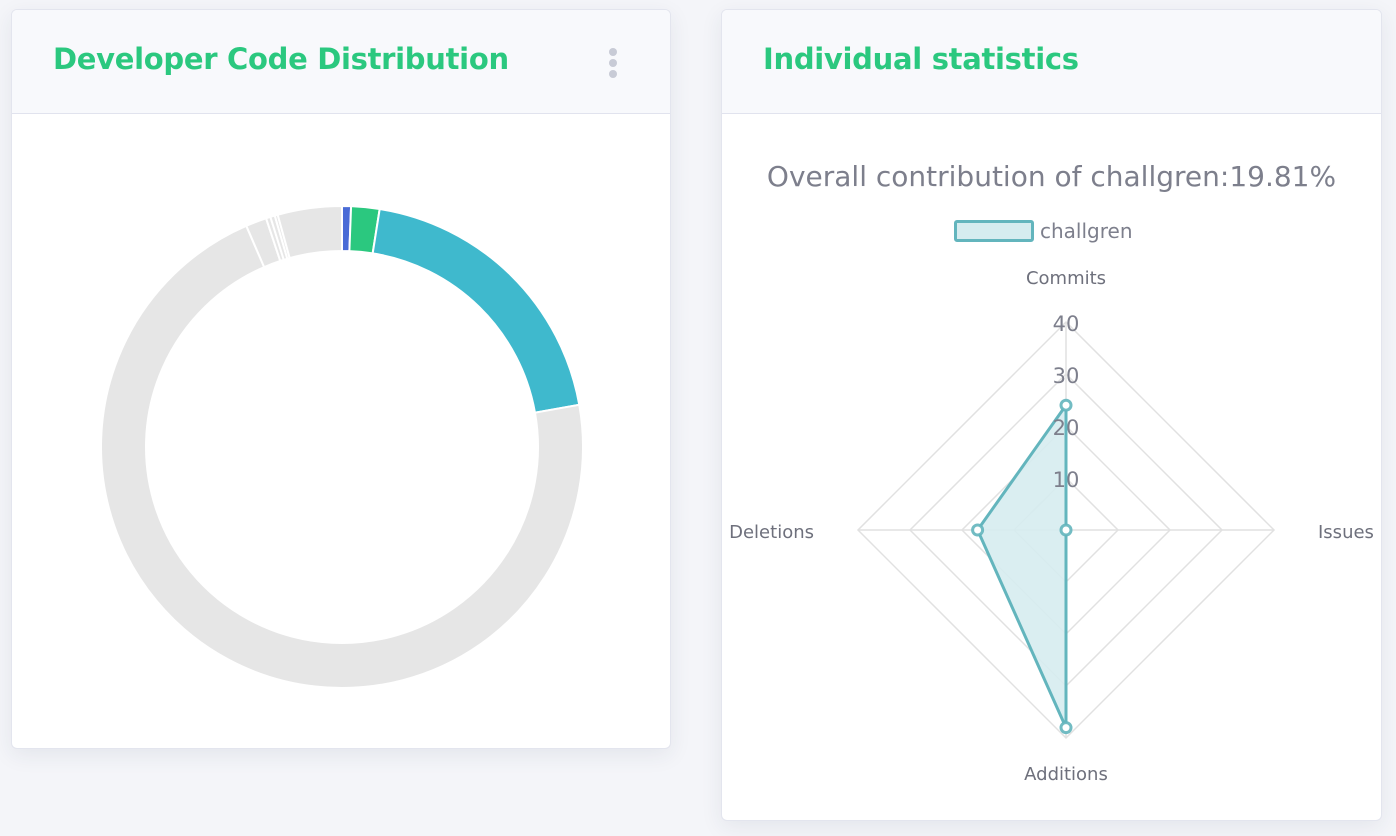 The height and width of the screenshot is (836, 1396). Describe the element at coordinates (613, 63) in the screenshot. I see `vertical-ellipsis-icon` at that location.